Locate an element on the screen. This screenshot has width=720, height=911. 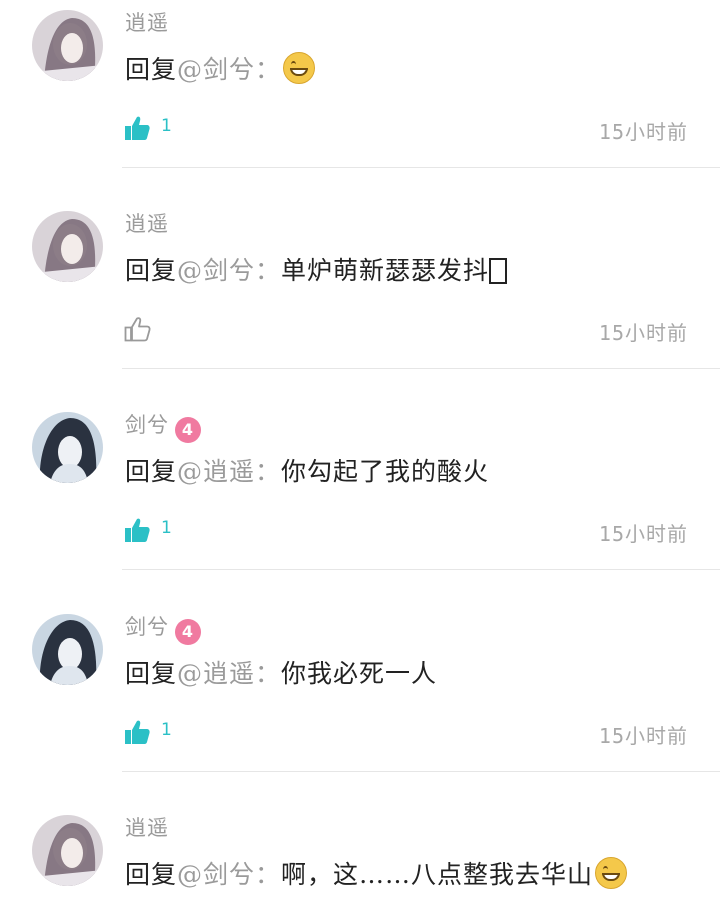
missing-glyph-box is located at coordinates (498, 271).